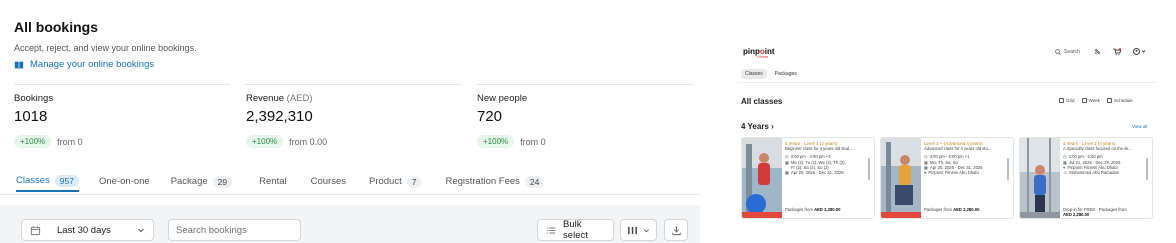 This screenshot has height=243, width=1176. Describe the element at coordinates (1123, 100) in the screenshot. I see `view-schedule-label: Schedule` at that location.